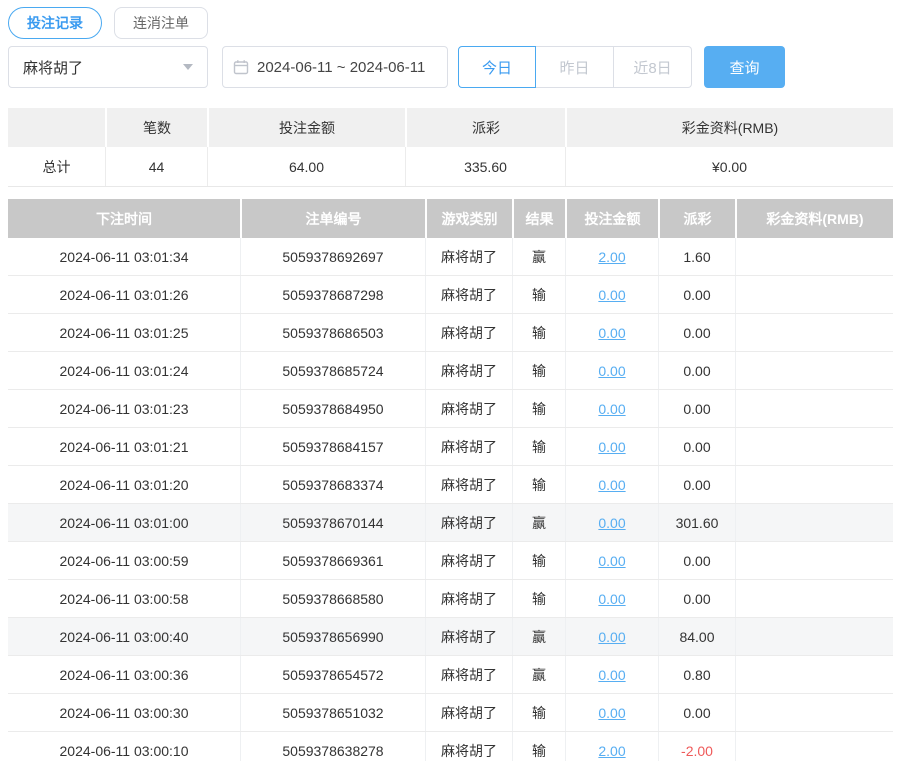 This screenshot has height=761, width=901. Describe the element at coordinates (332, 598) in the screenshot. I see `order-id-cell: 5059378668580` at that location.